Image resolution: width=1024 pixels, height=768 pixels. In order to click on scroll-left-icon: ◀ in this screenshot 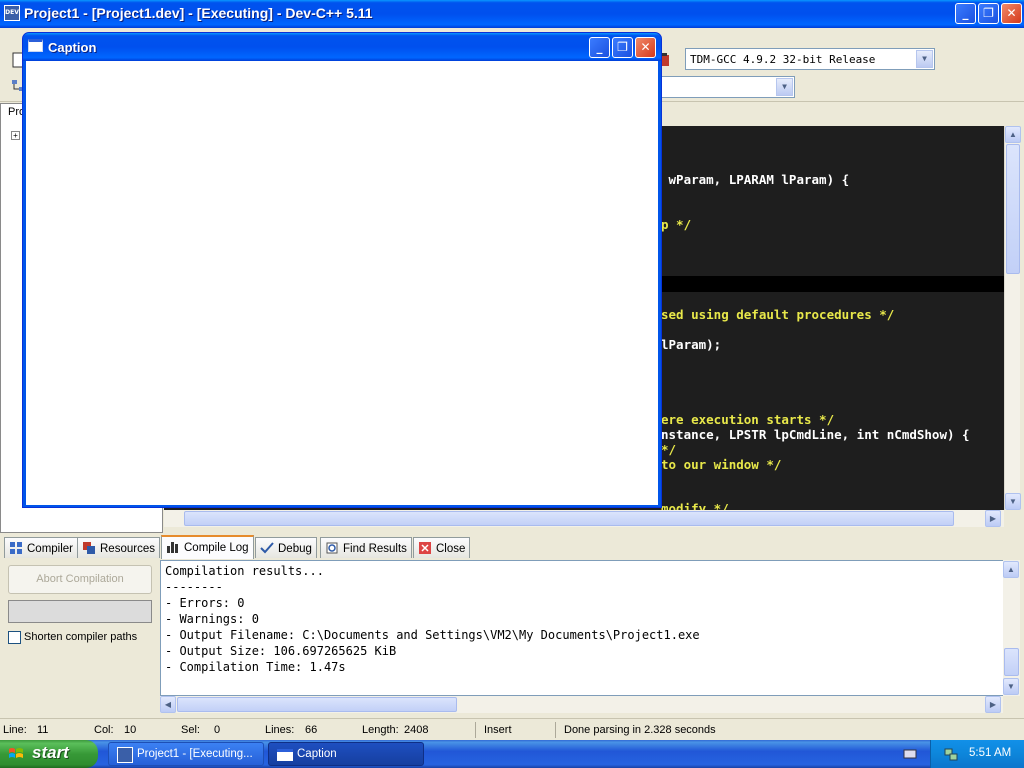, I will do `click(168, 704)`.